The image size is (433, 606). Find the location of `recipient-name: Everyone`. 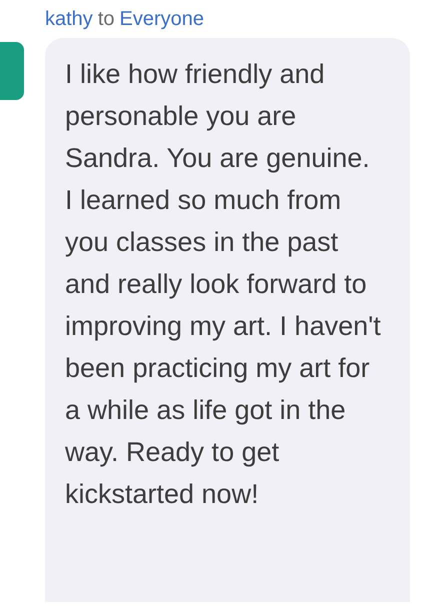

recipient-name: Everyone is located at coordinates (162, 19).